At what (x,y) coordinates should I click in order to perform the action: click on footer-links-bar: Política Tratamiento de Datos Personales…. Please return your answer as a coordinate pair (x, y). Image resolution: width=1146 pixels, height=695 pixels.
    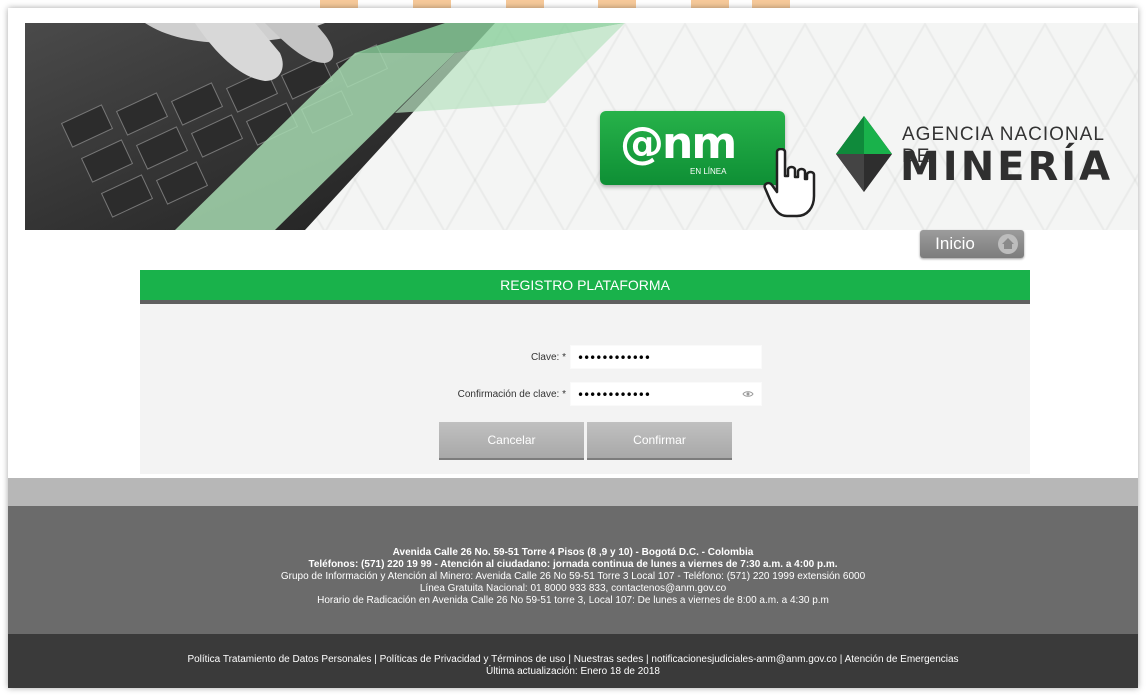
    Looking at the image, I should click on (573, 661).